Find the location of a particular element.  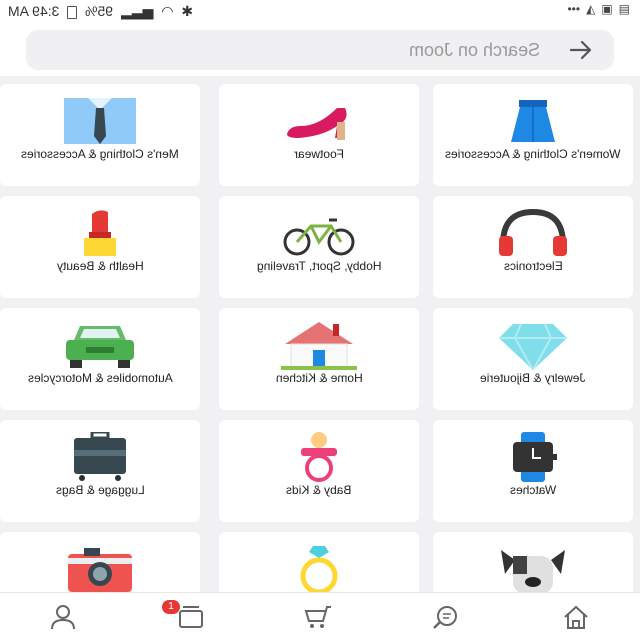

gallery-icon: ▤ is located at coordinates (624, 9).